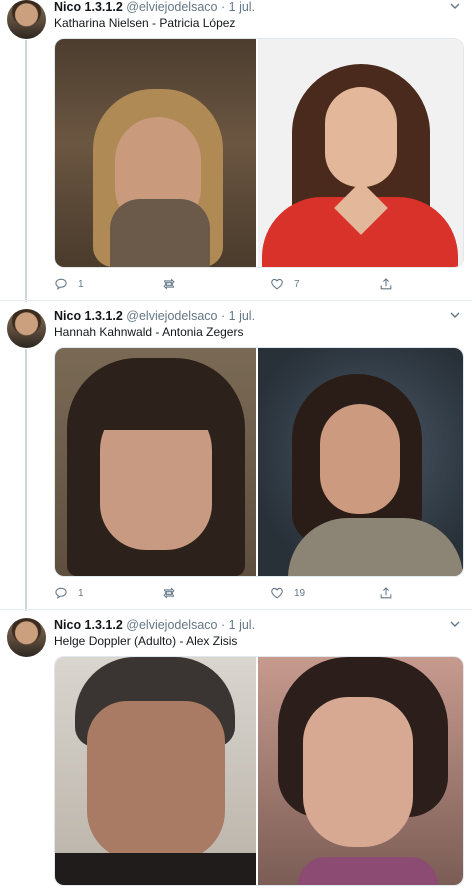  What do you see at coordinates (285, 284) in the screenshot?
I see `like-button: 7` at bounding box center [285, 284].